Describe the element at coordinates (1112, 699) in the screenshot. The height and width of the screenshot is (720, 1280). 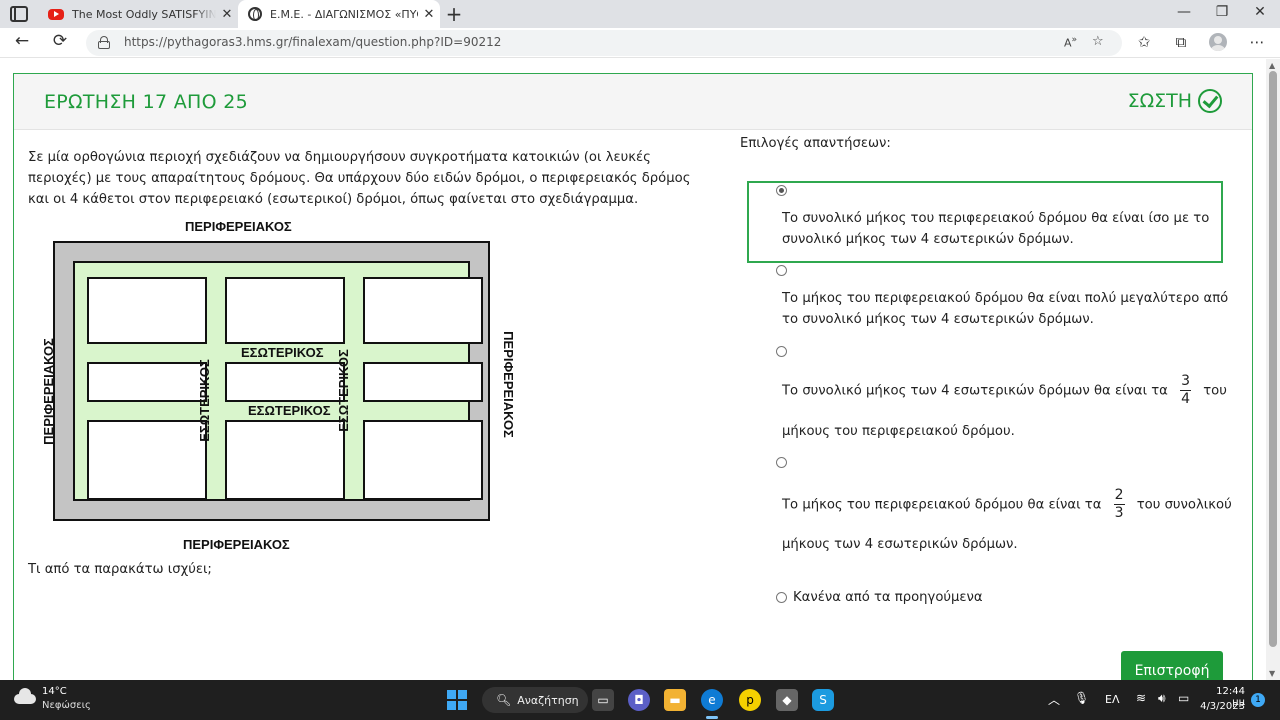
I see `input-language: ΕΛ` at that location.